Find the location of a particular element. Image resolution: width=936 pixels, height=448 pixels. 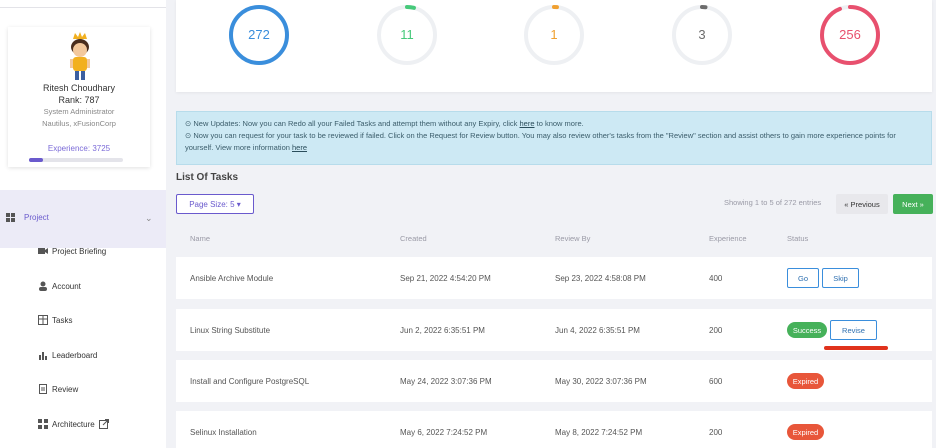

sidebar-item-label: Tasks is located at coordinates (62, 320).